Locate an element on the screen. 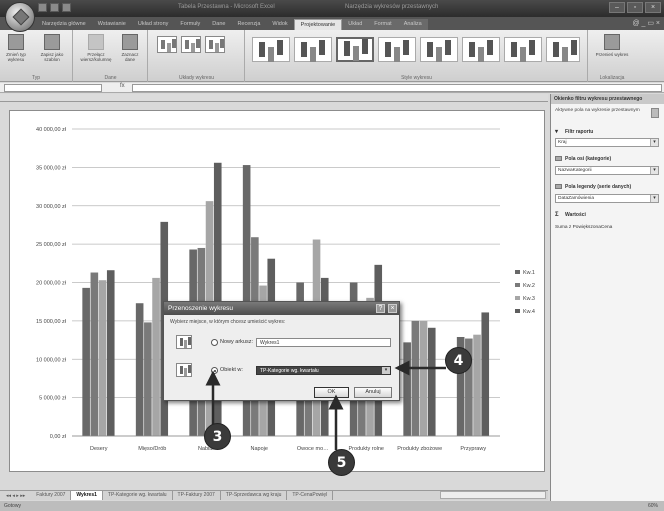  zoom-level: 60% is located at coordinates (653, 506).